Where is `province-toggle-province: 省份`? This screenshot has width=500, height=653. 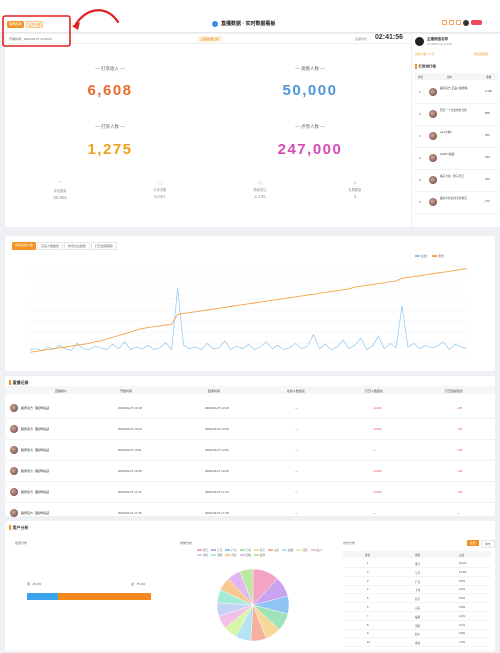 province-toggle-province: 省份 is located at coordinates (473, 543).